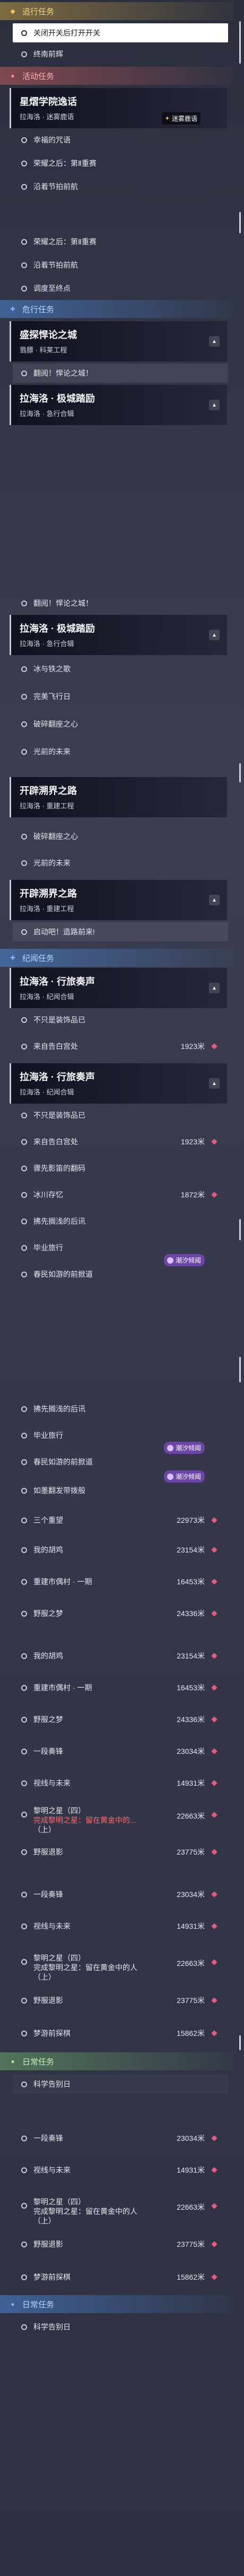  What do you see at coordinates (121, 931) in the screenshot?
I see `quest-row: 启动吧！造路前来!` at bounding box center [121, 931].